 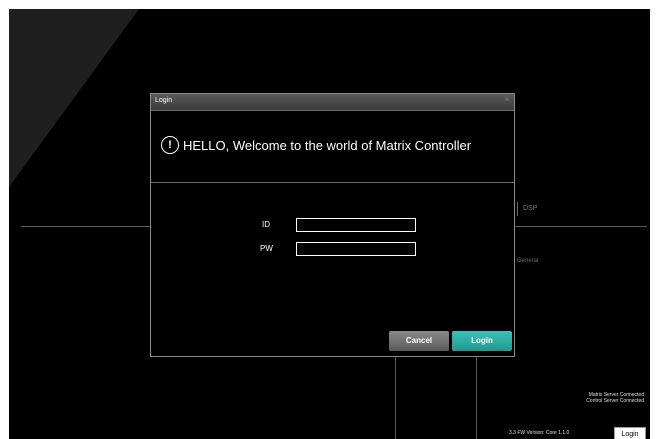 What do you see at coordinates (419, 341) in the screenshot?
I see `cancel-button: Cancel` at bounding box center [419, 341].